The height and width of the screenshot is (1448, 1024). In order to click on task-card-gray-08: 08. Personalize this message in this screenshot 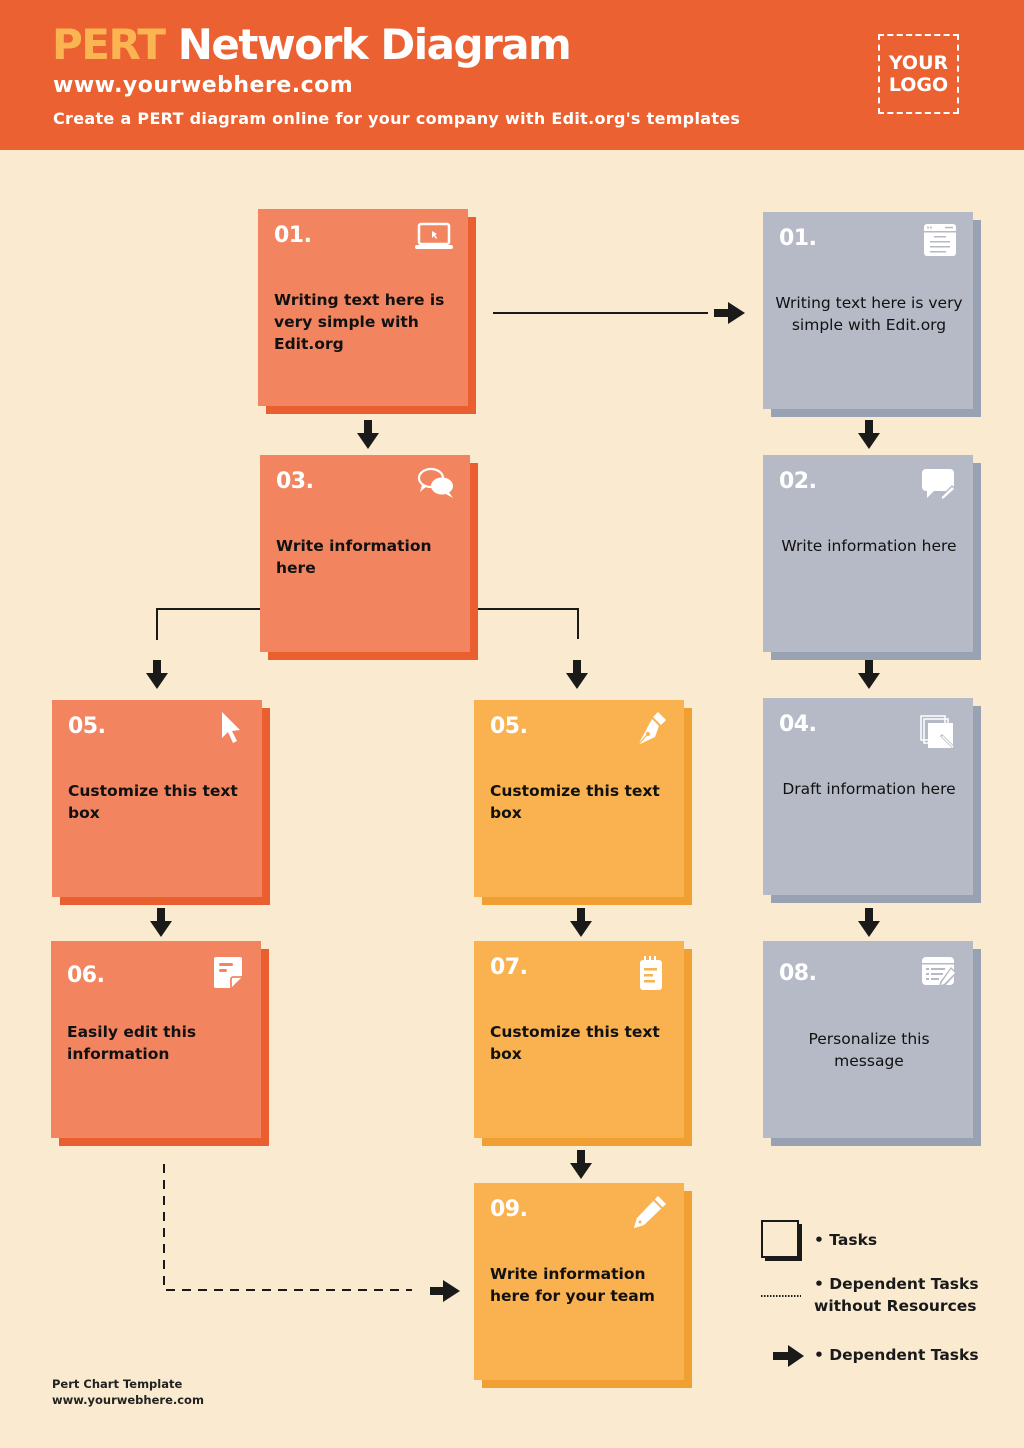, I will do `click(872, 1043)`.